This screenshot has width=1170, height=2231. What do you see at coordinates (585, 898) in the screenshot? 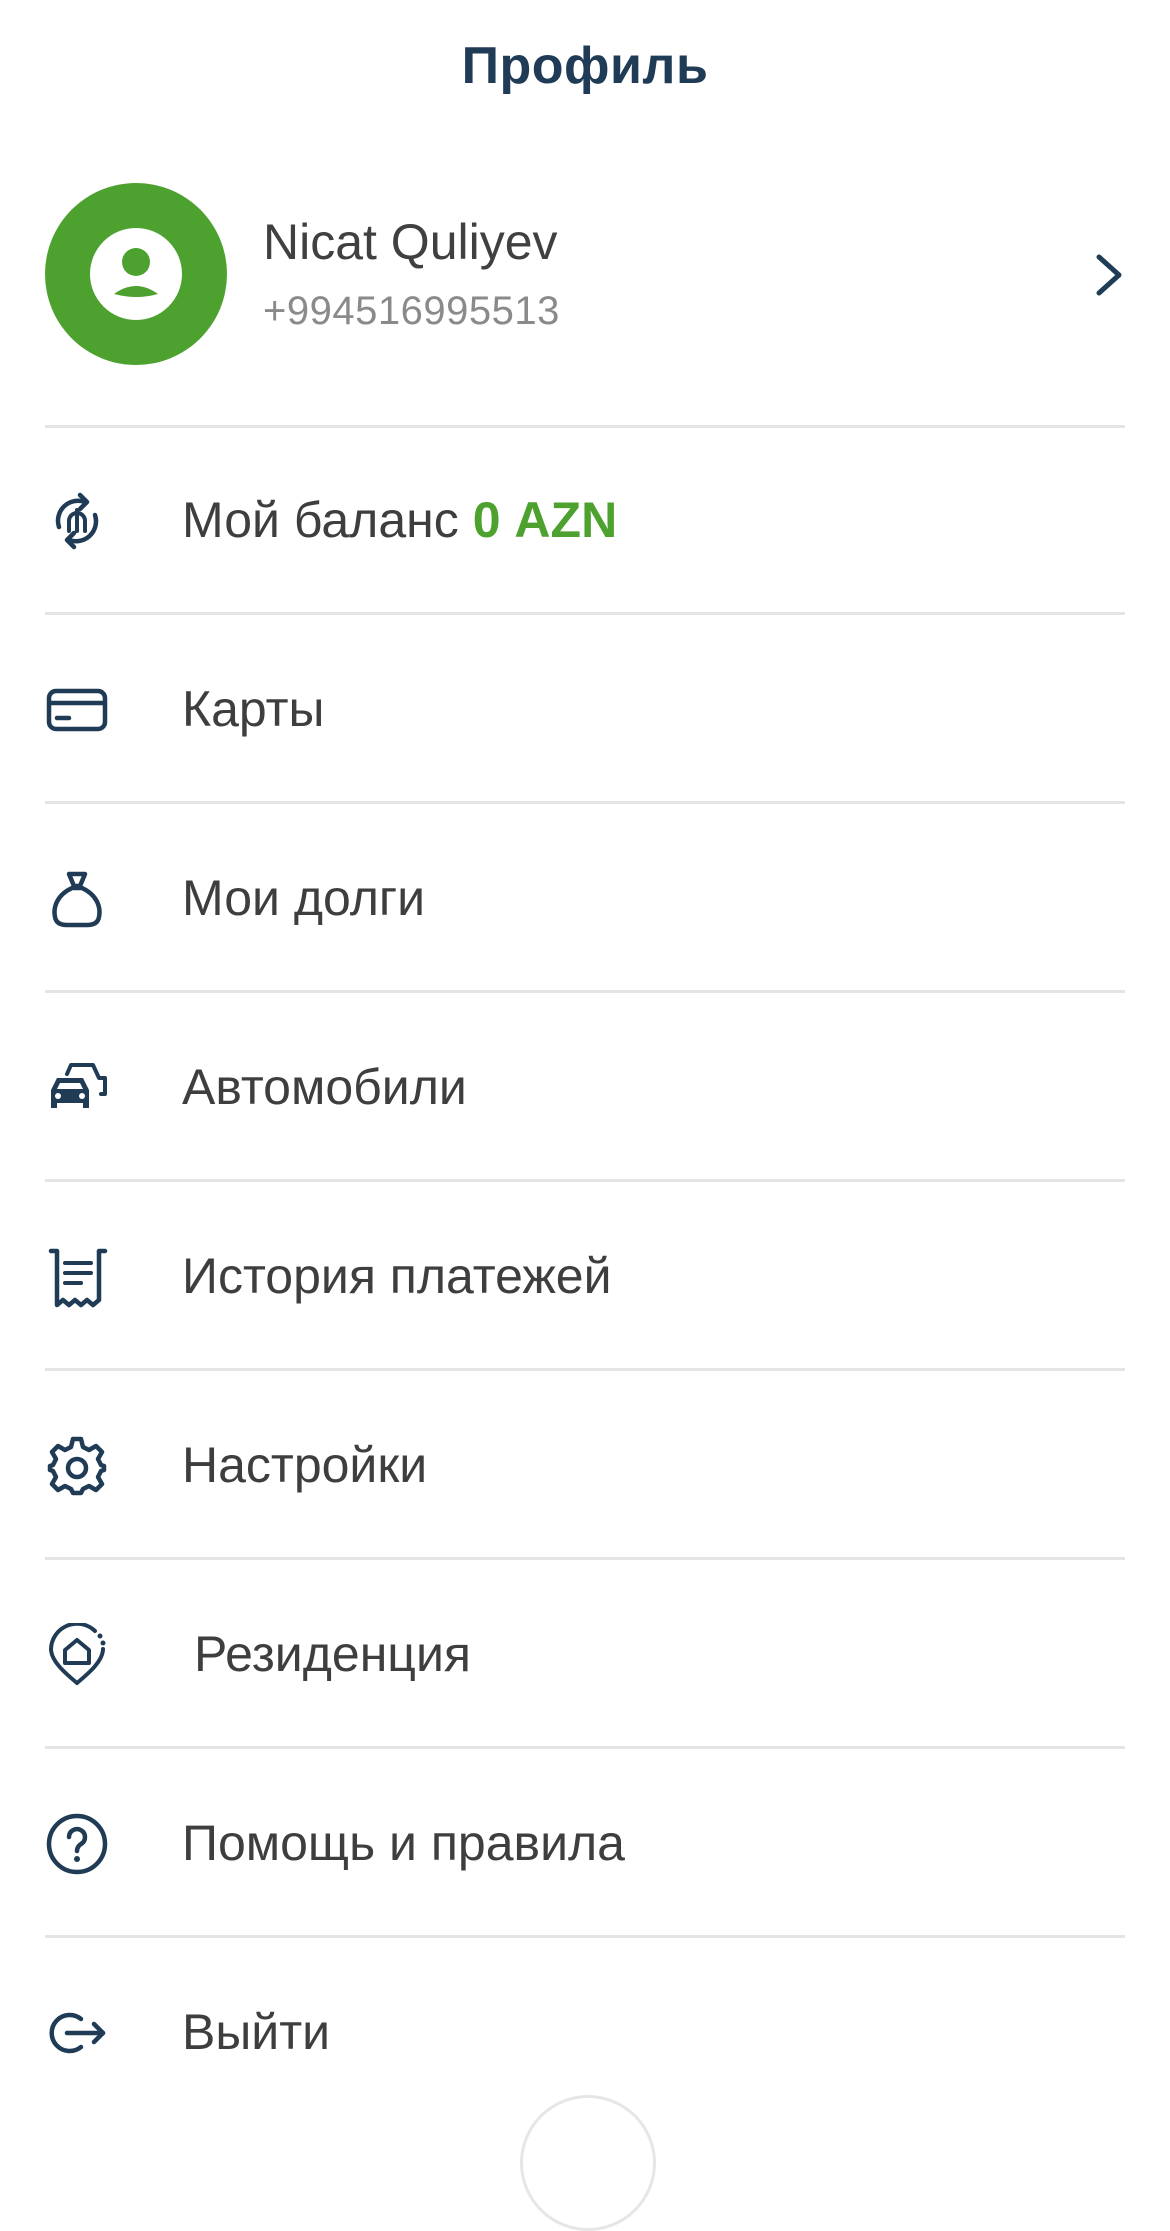
I see `menu-item-debts: Мои долги` at bounding box center [585, 898].